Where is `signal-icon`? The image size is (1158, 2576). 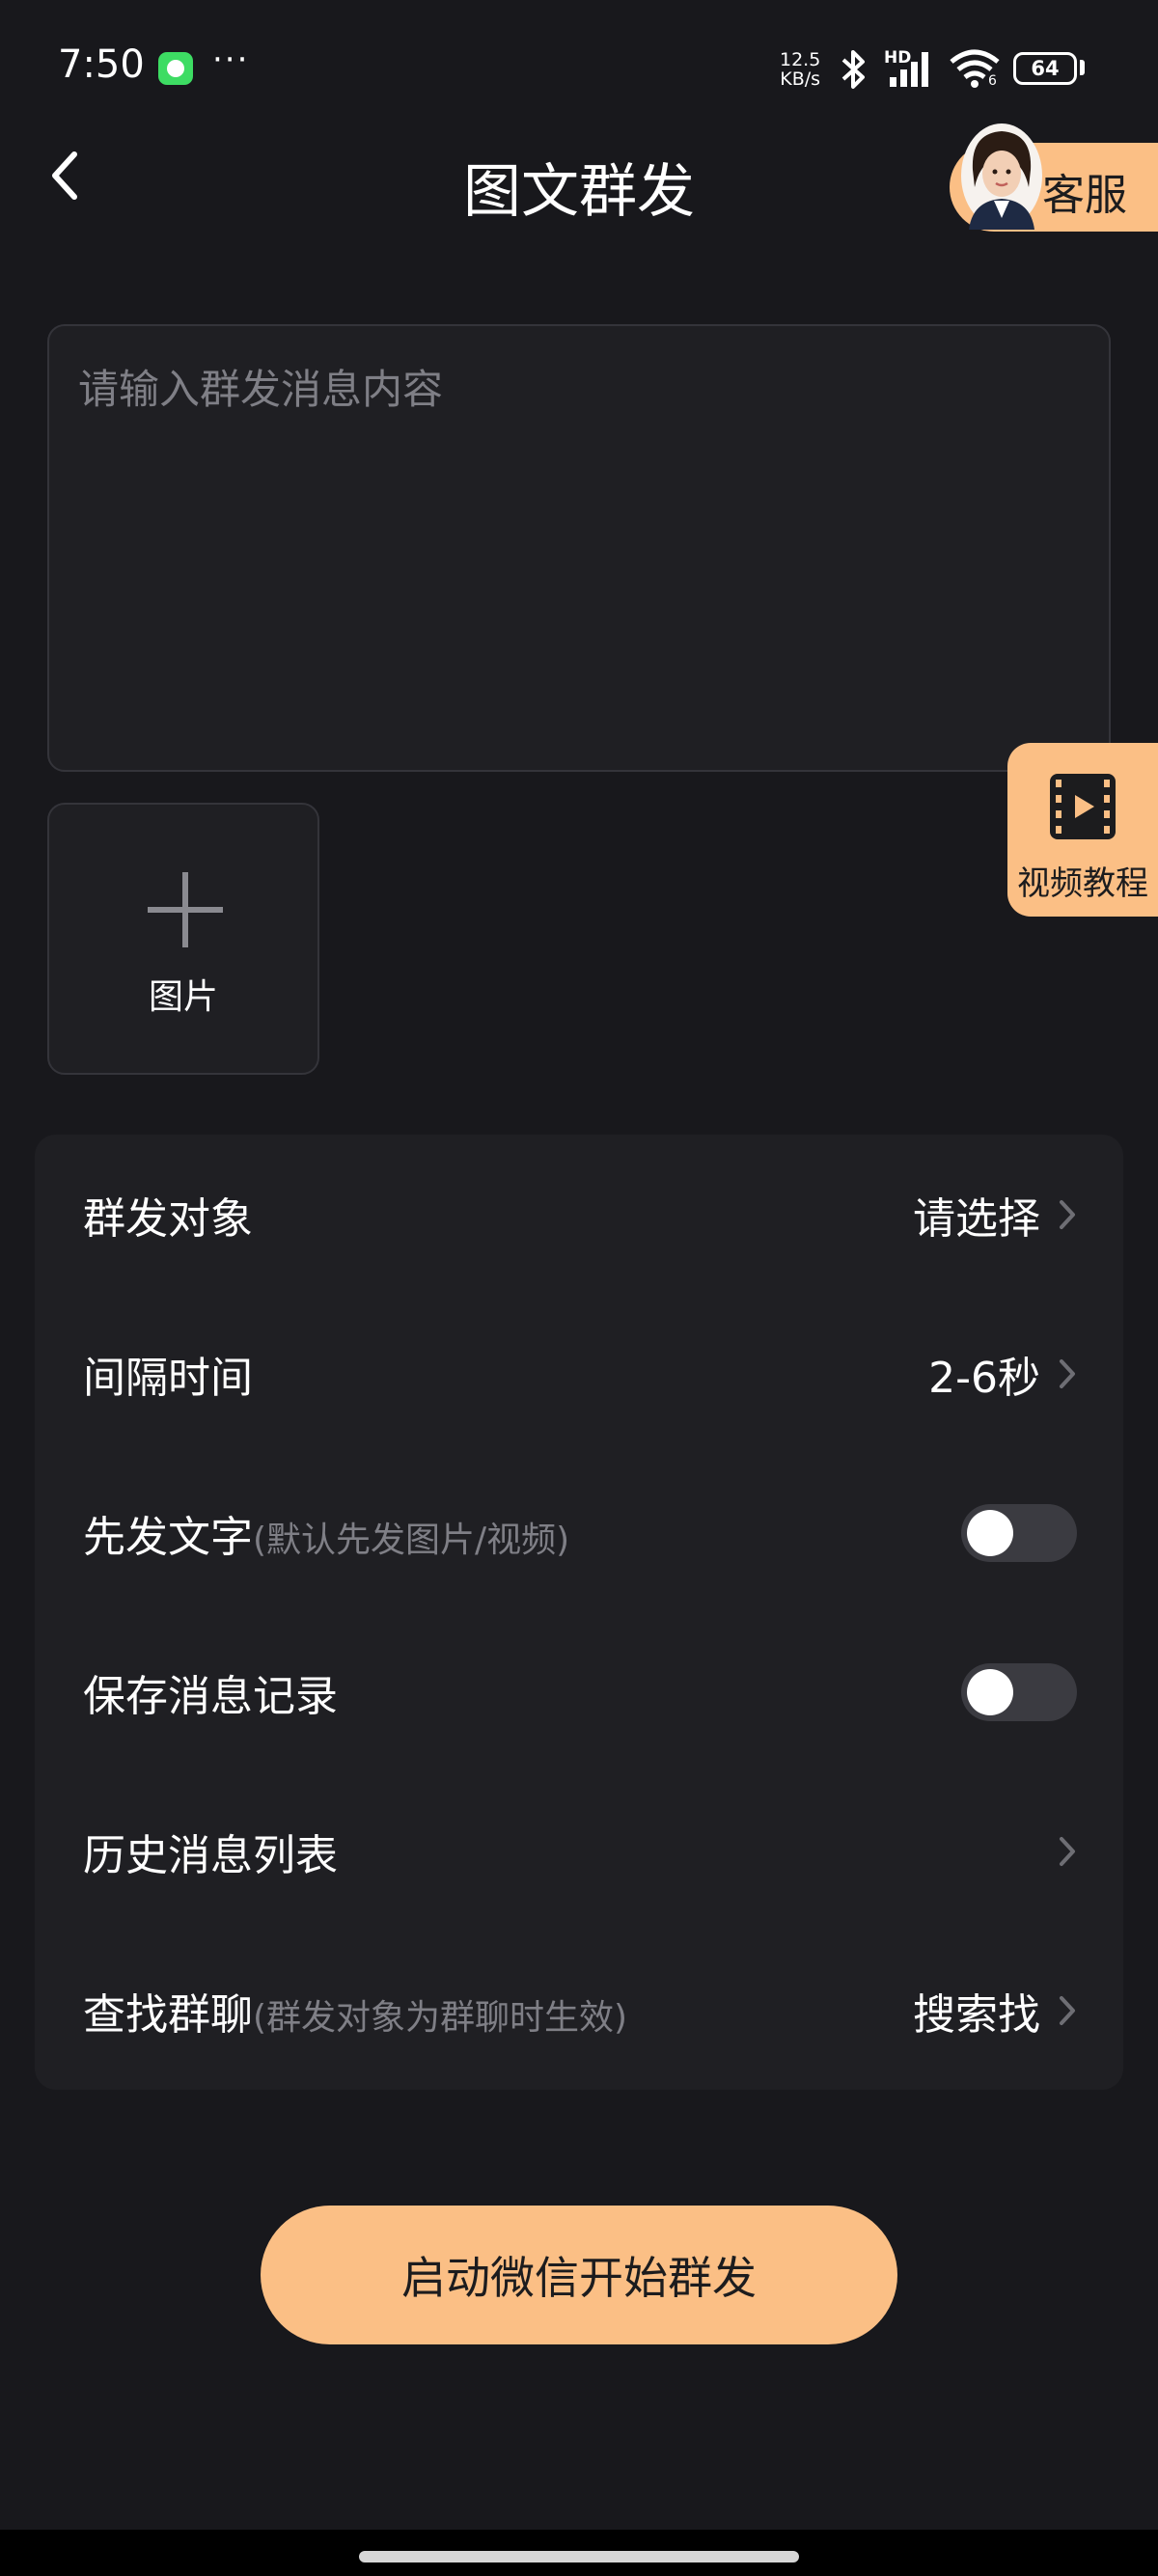
signal-icon is located at coordinates (909, 69).